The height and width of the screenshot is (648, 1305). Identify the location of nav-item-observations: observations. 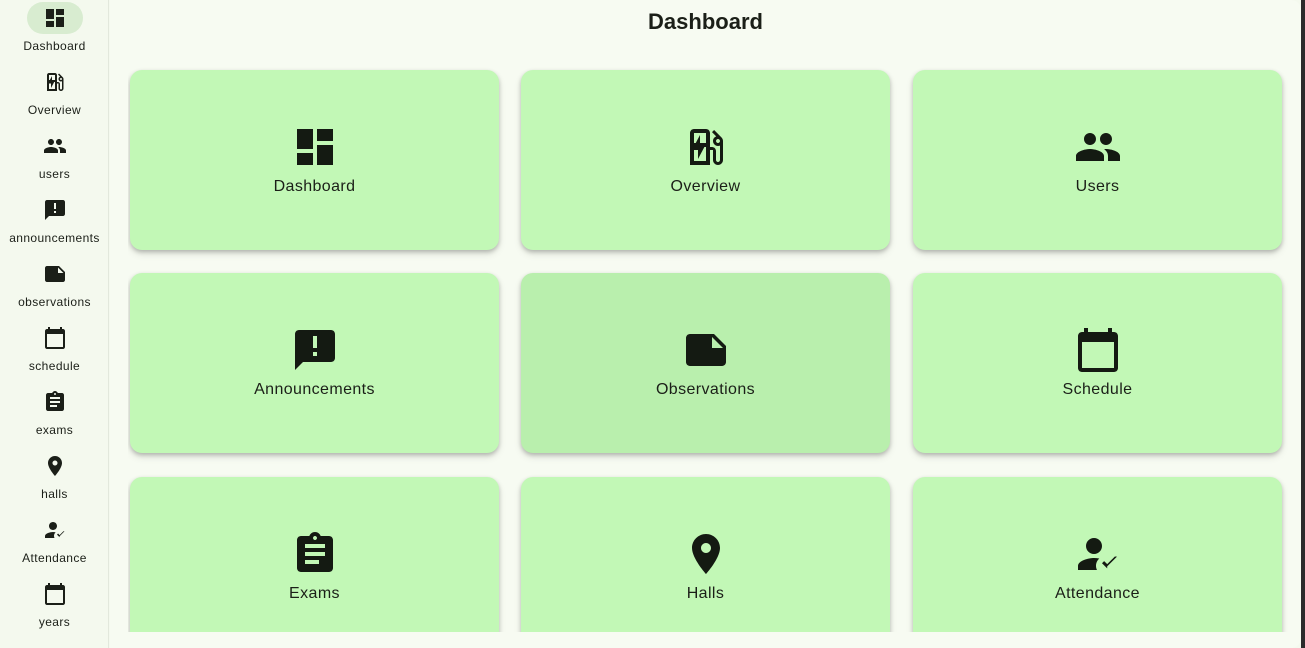
(54, 290).